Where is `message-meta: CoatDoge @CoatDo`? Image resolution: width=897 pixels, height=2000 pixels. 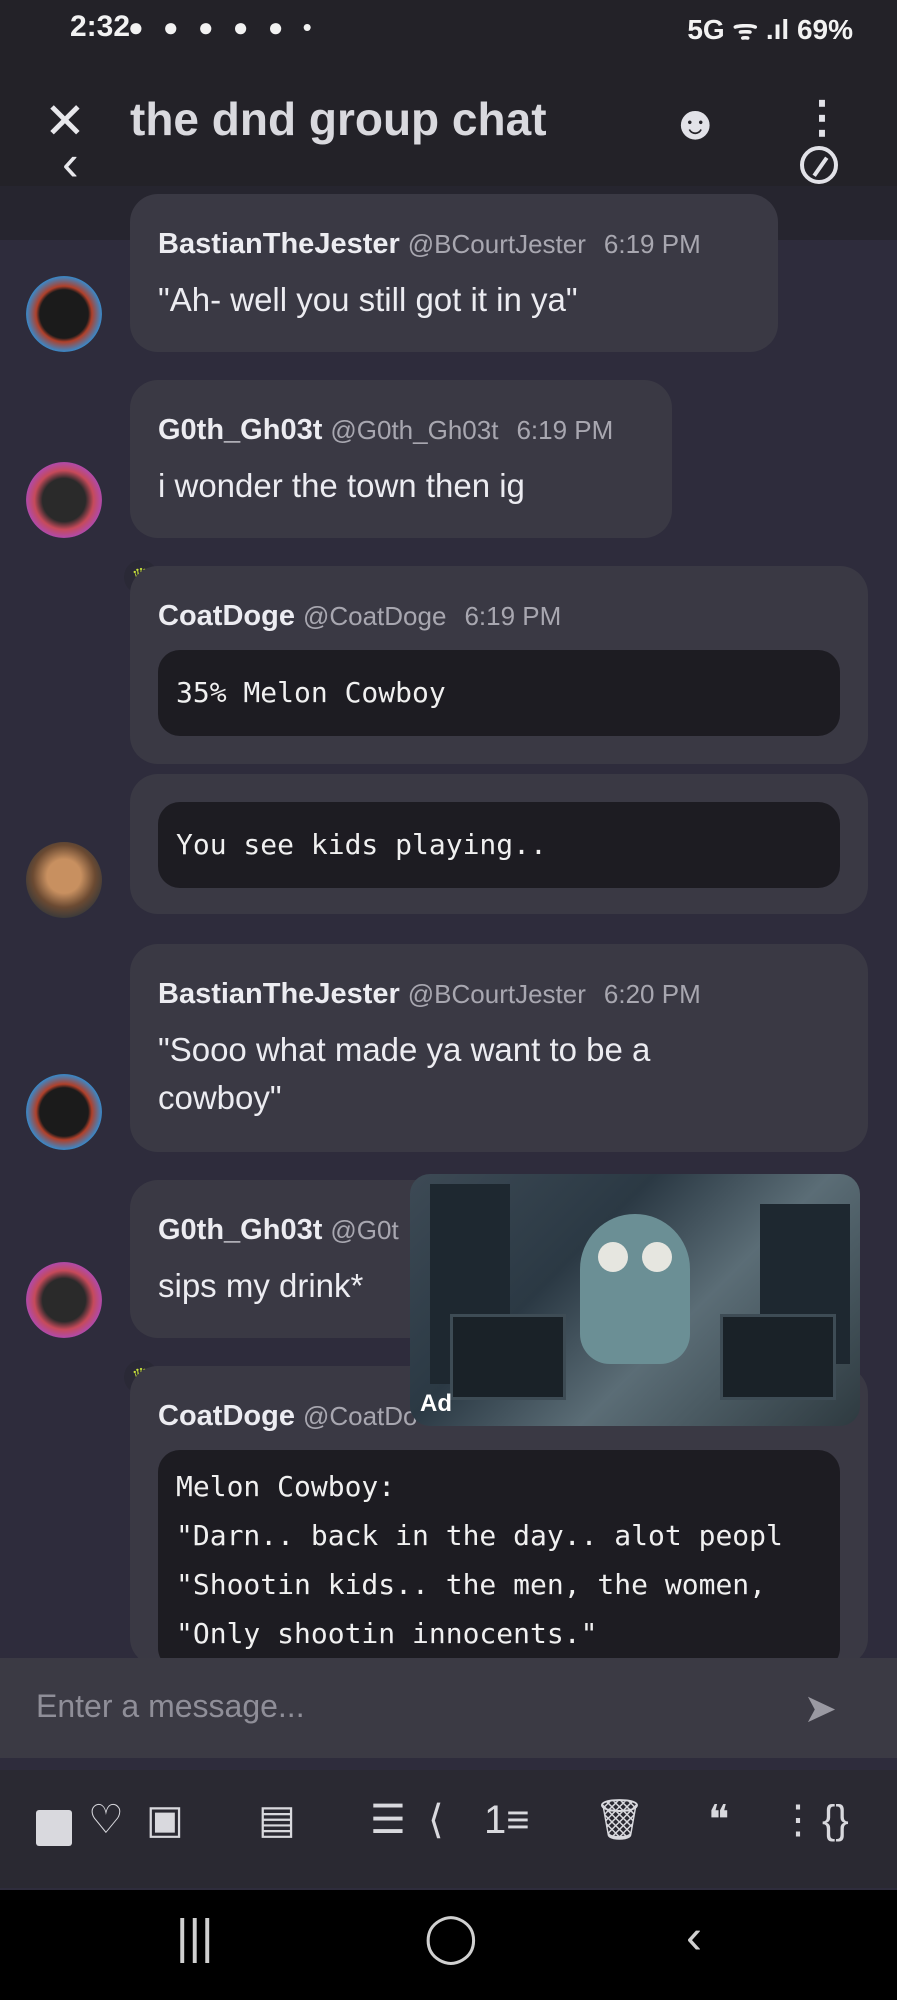
message-meta: CoatDoge @CoatDo is located at coordinates (288, 1416).